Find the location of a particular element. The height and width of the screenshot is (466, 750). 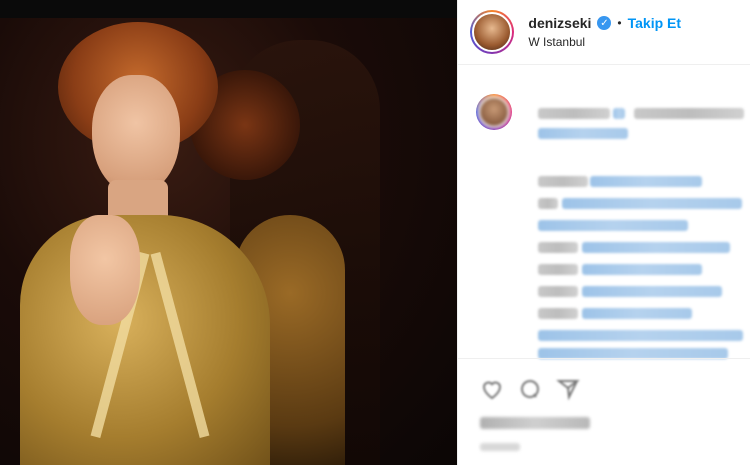

profile-avatar is located at coordinates (492, 32).